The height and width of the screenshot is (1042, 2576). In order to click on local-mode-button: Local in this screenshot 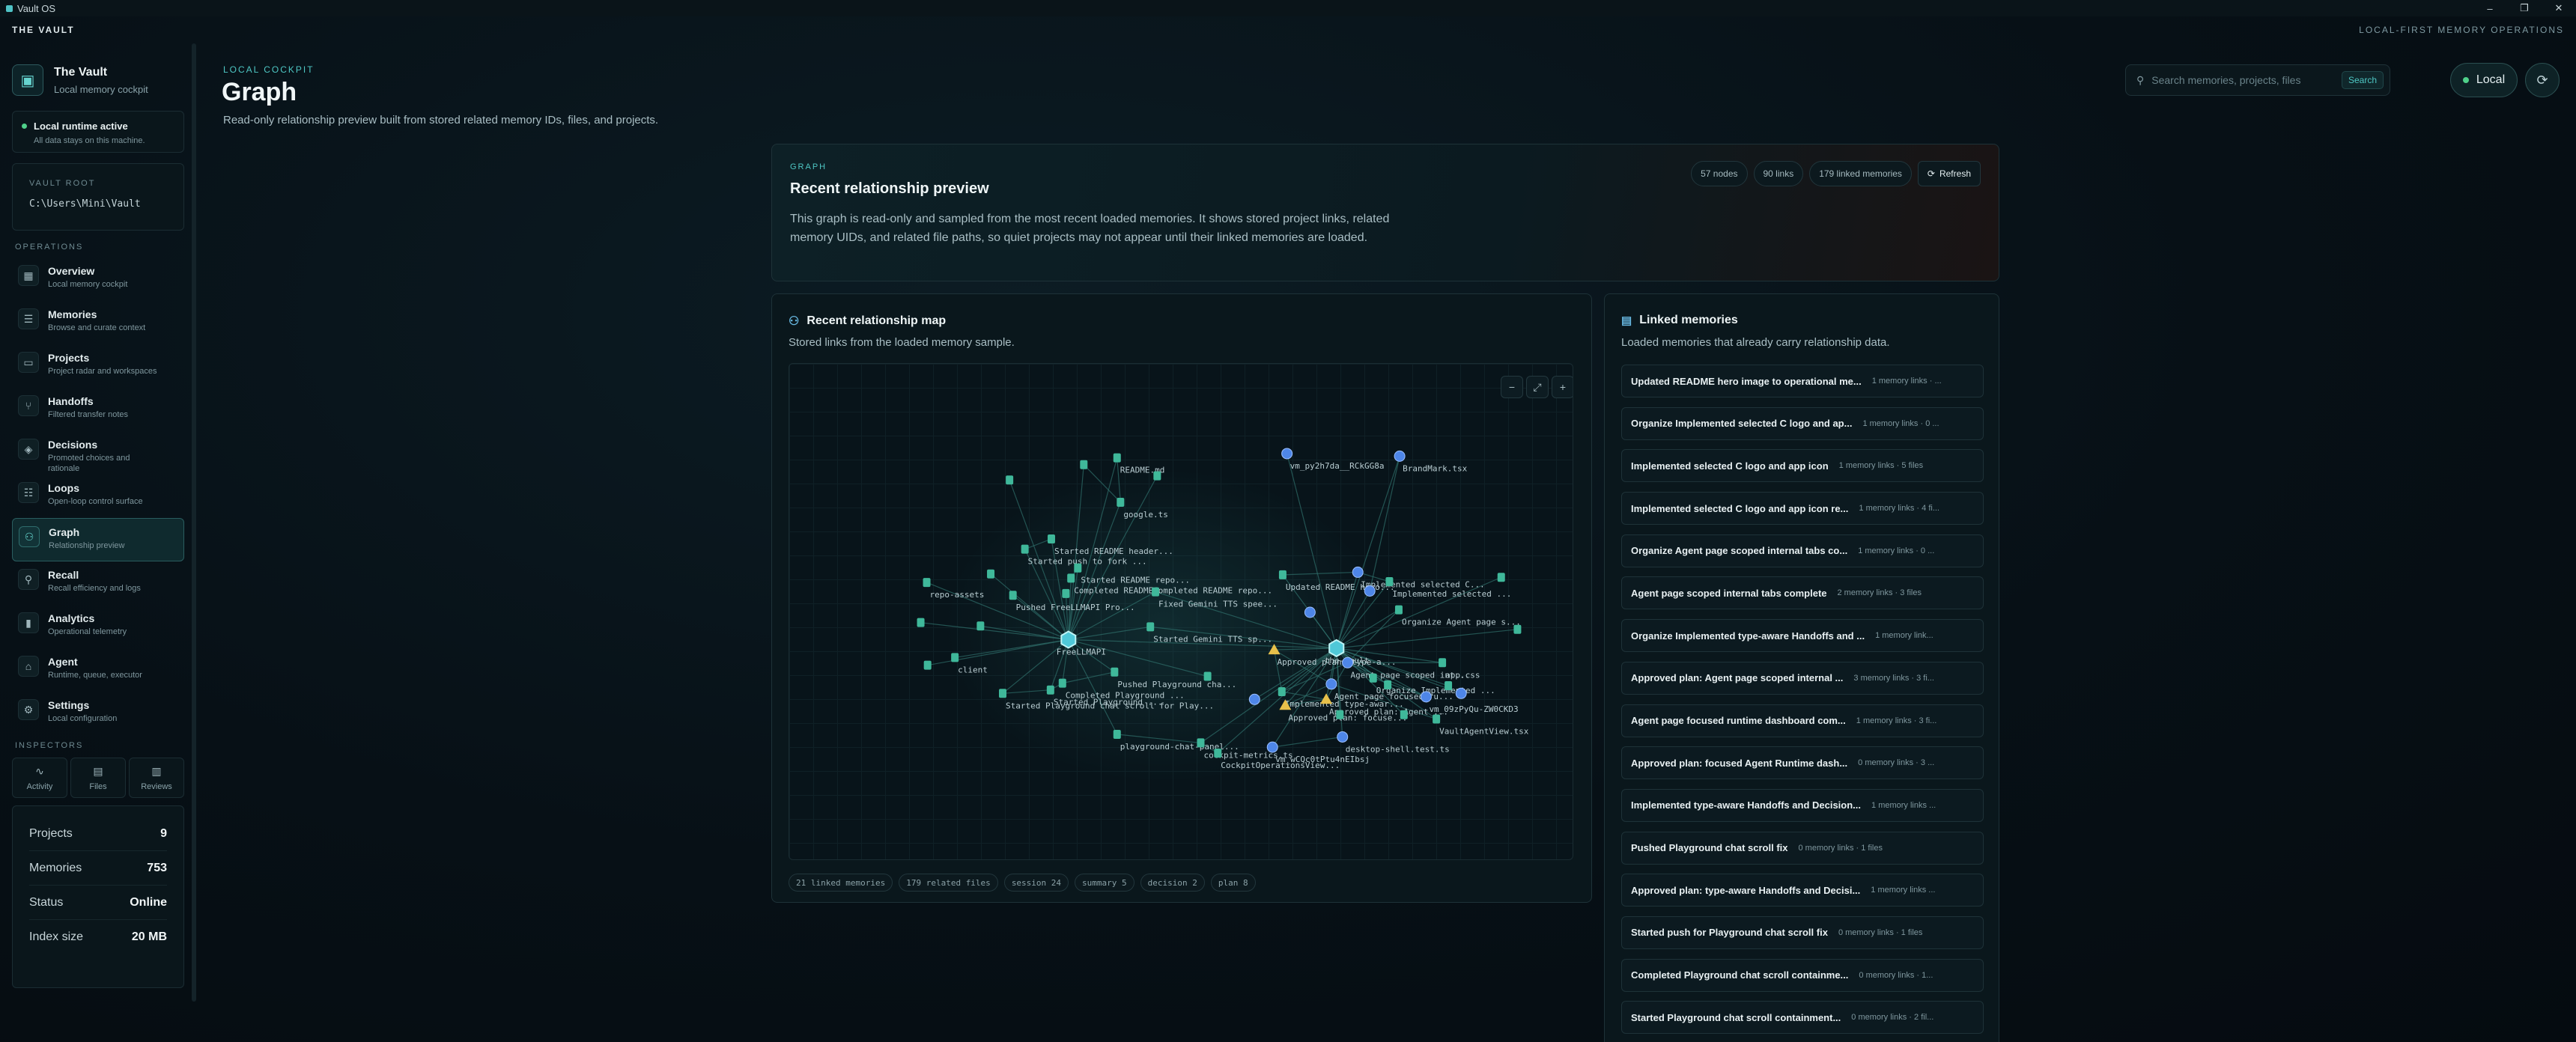, I will do `click(2484, 80)`.